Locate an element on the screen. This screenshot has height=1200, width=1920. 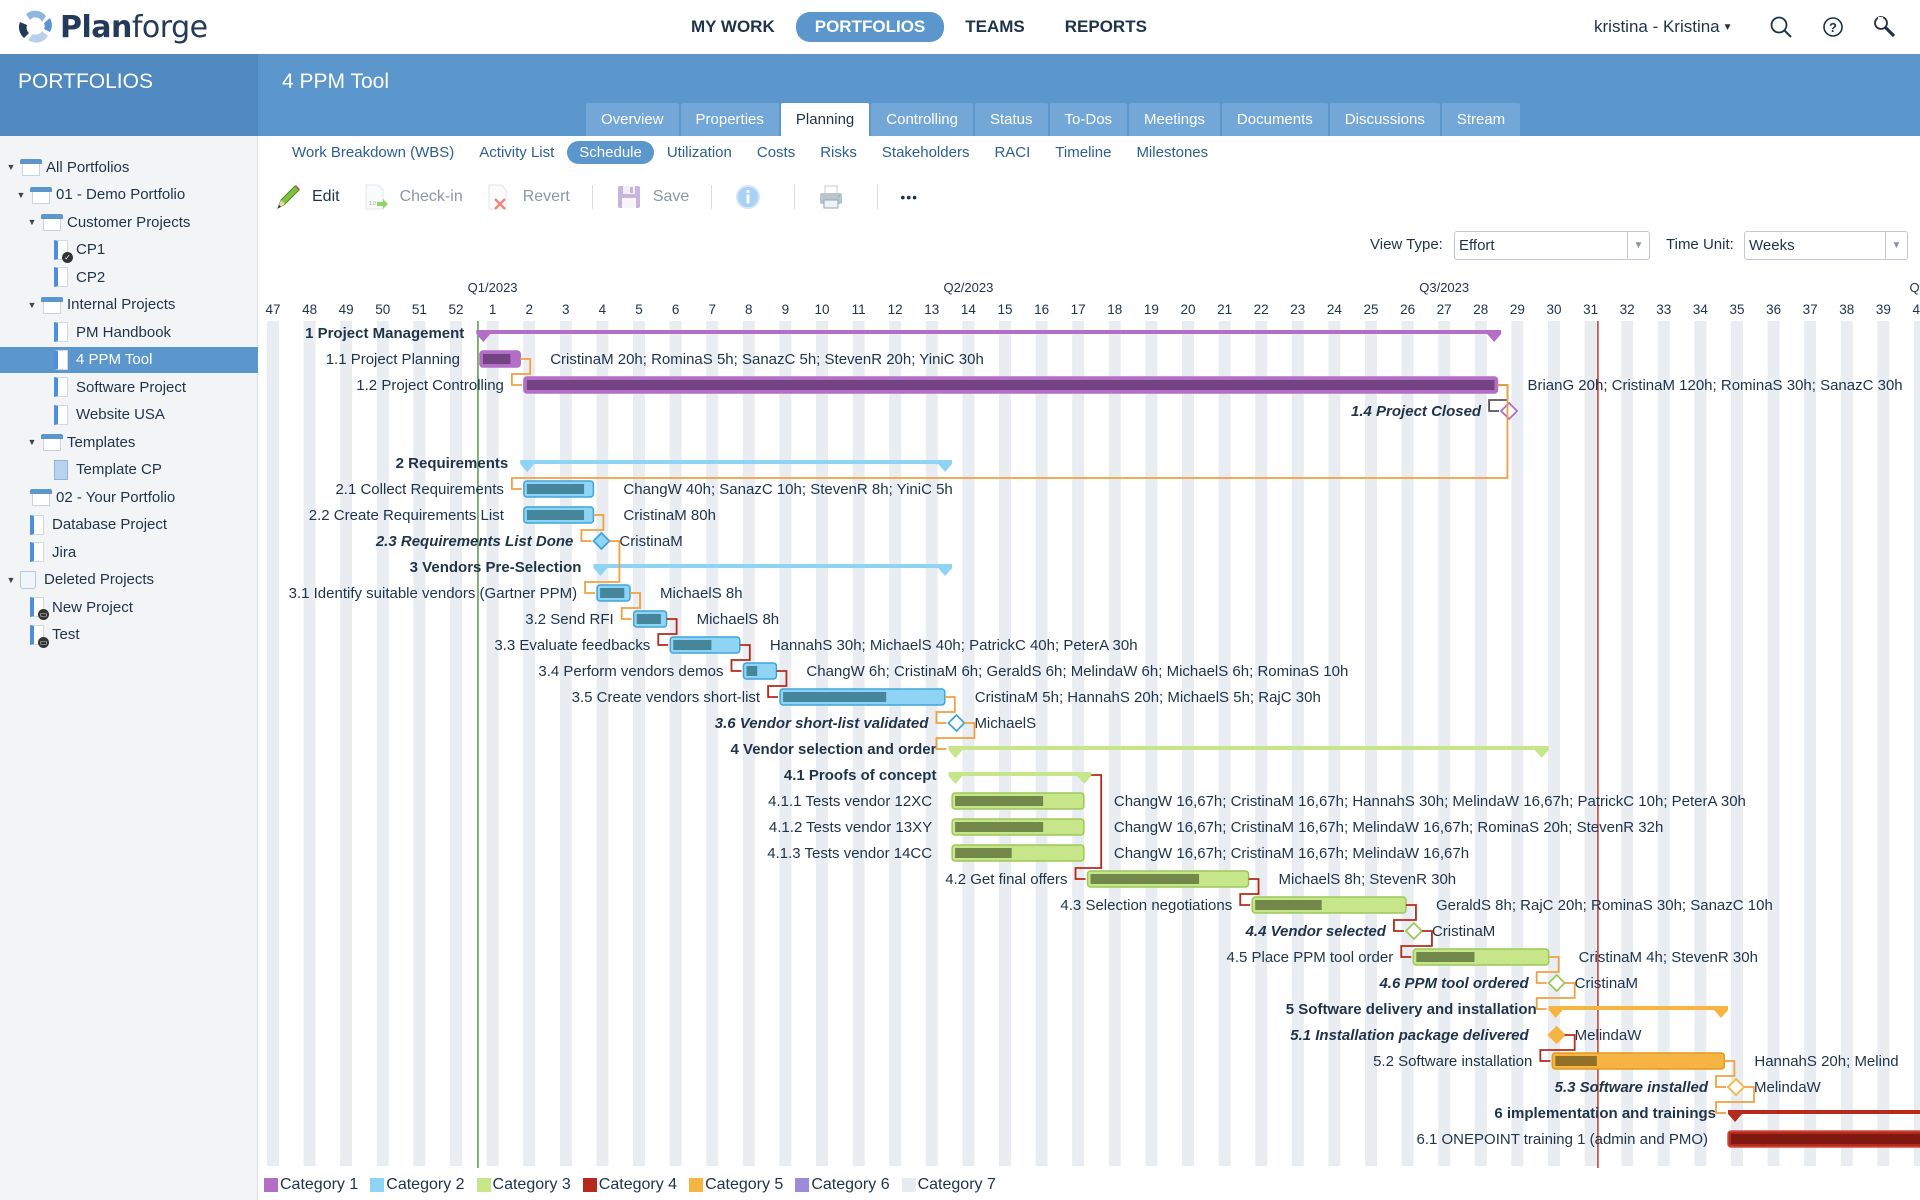
user-menu: kristina - Kristina ▼ is located at coordinates (1663, 27).